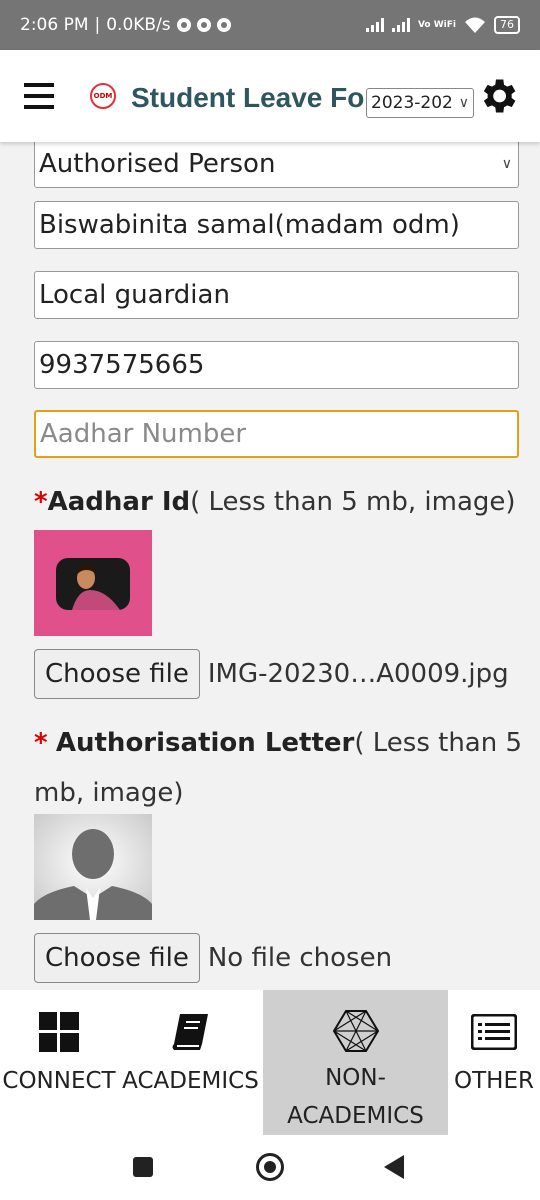  I want to click on phone-field: 9937575665, so click(276, 365).